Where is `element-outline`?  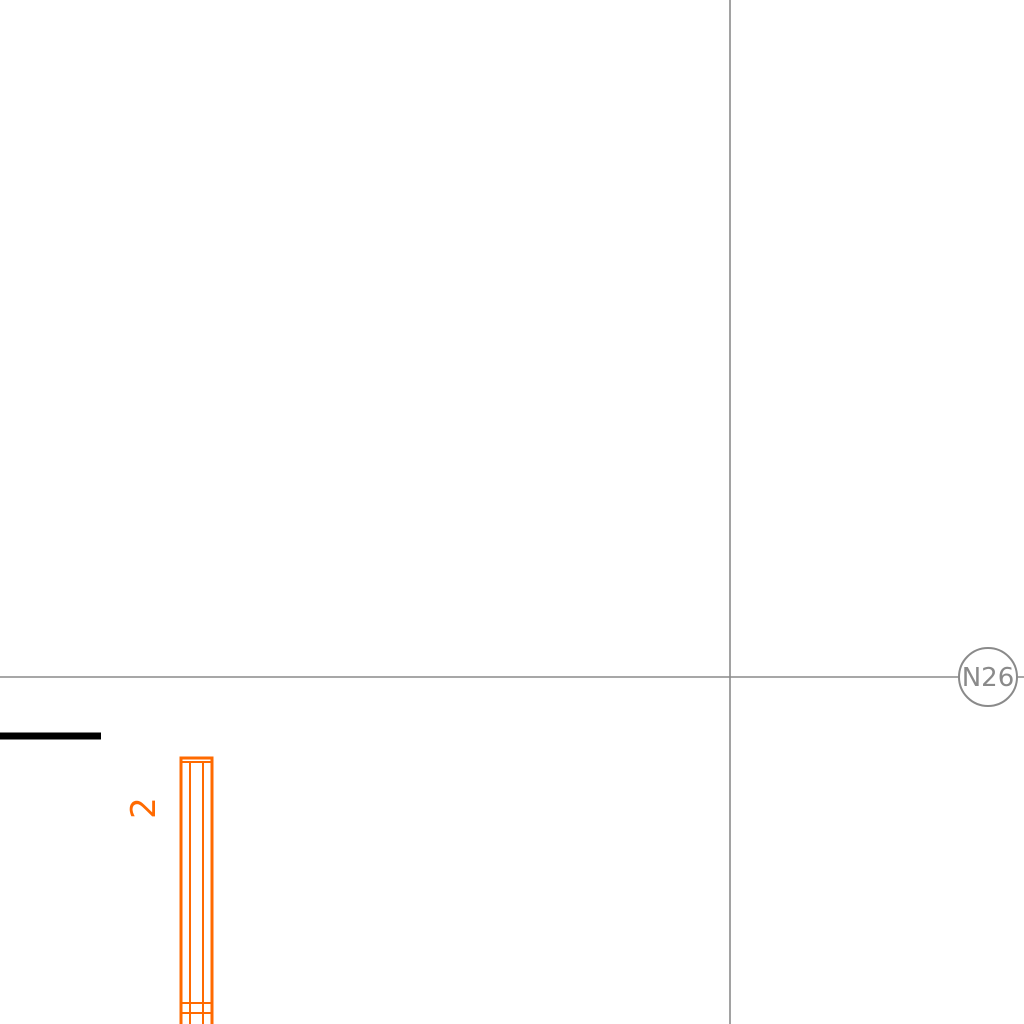 element-outline is located at coordinates (196, 890).